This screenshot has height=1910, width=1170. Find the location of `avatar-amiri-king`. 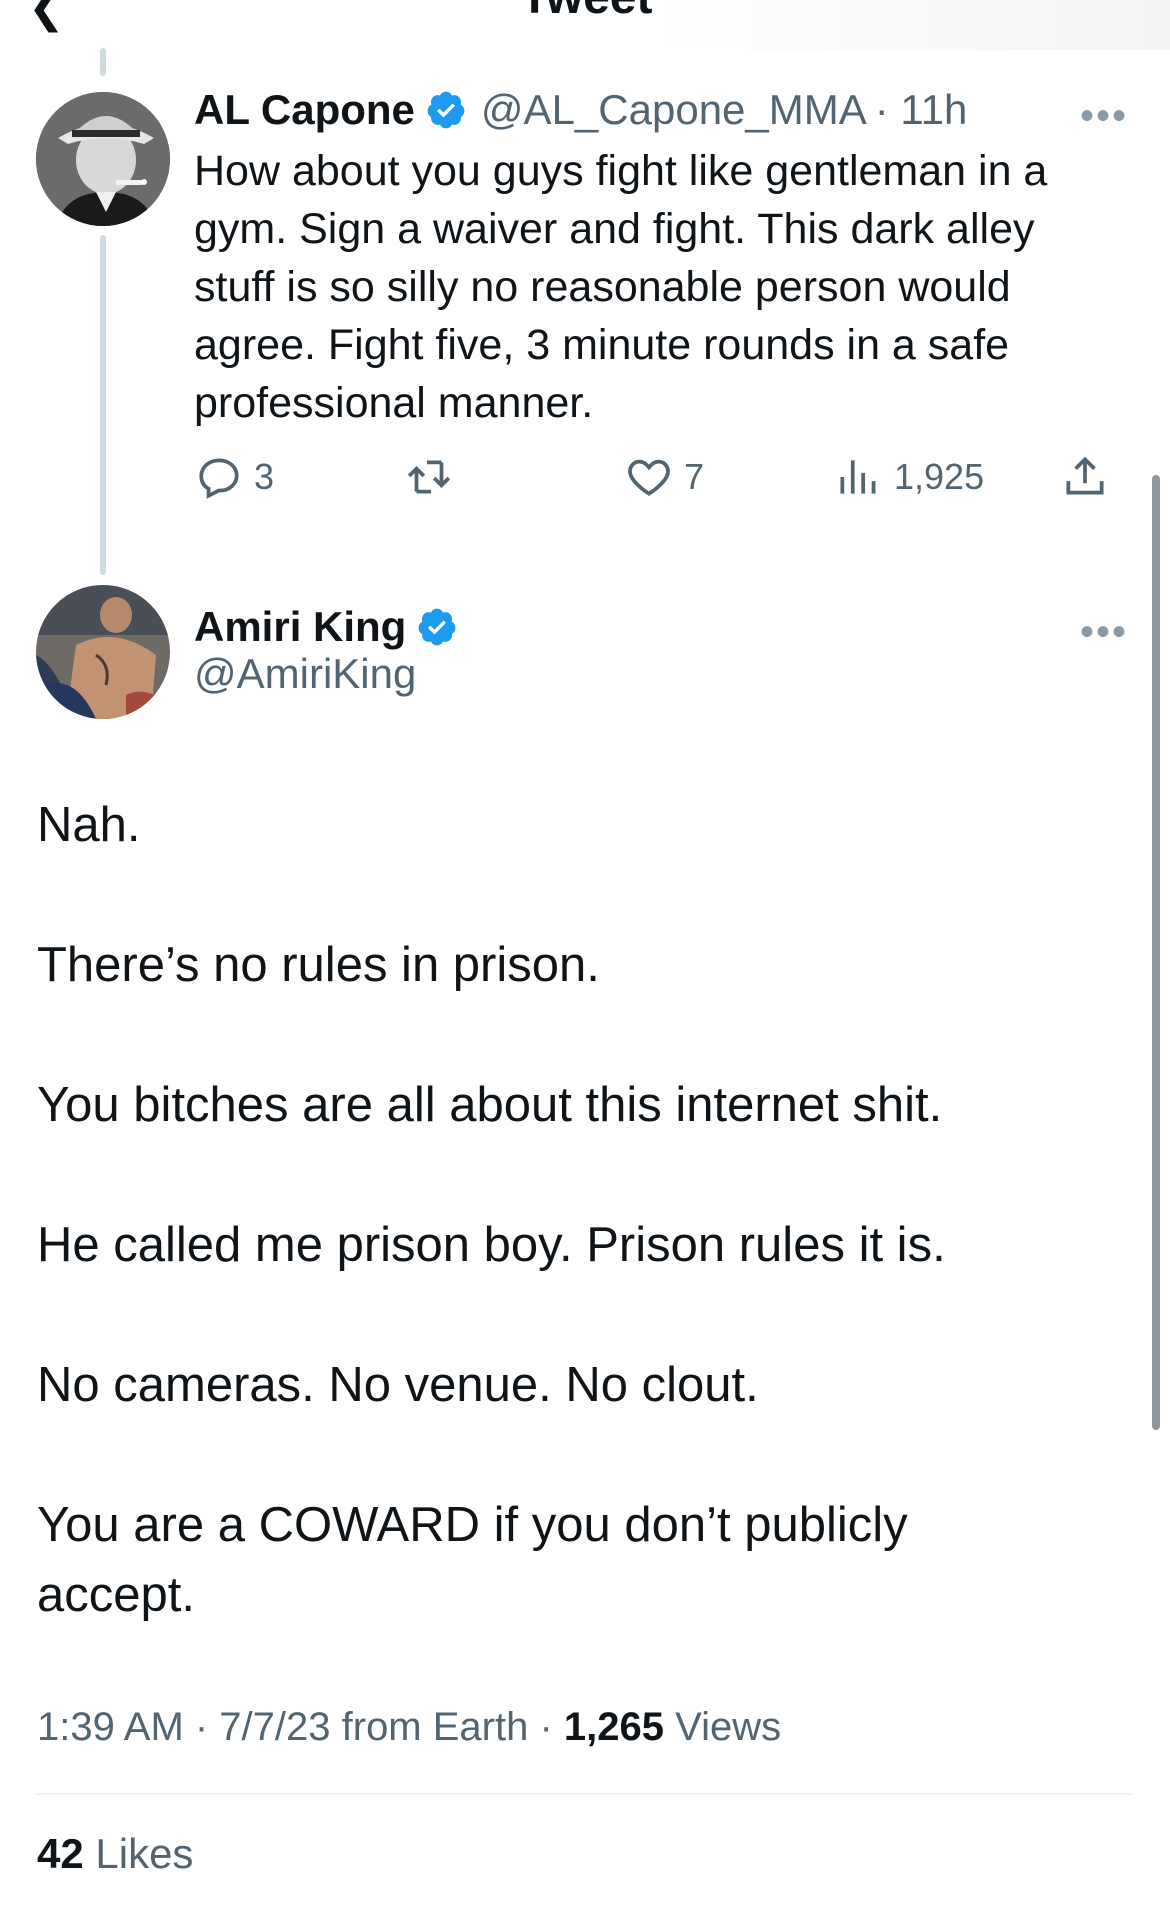

avatar-amiri-king is located at coordinates (103, 652).